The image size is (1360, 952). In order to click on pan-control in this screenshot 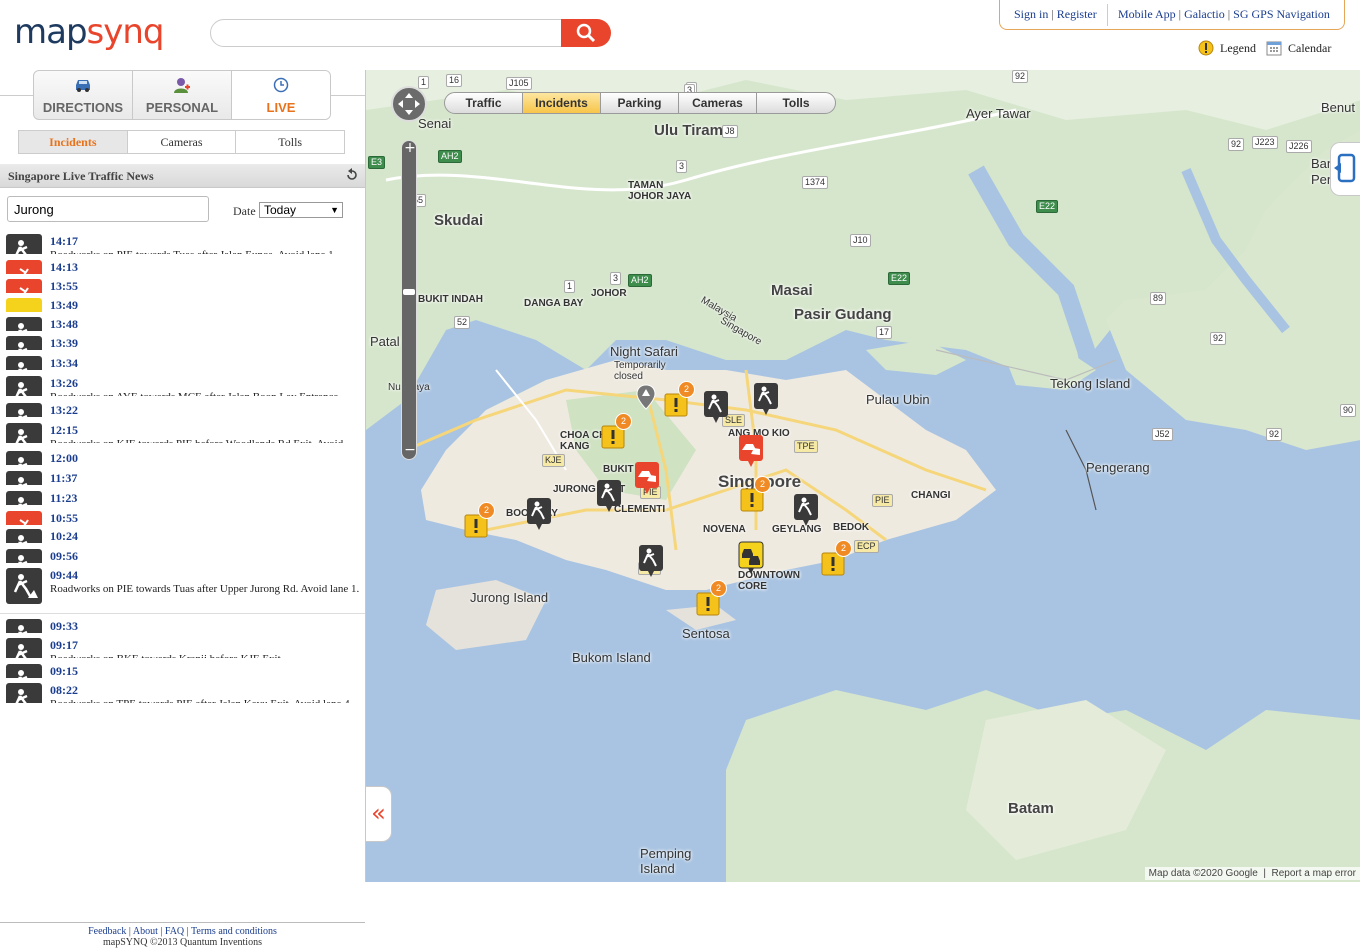, I will do `click(409, 104)`.